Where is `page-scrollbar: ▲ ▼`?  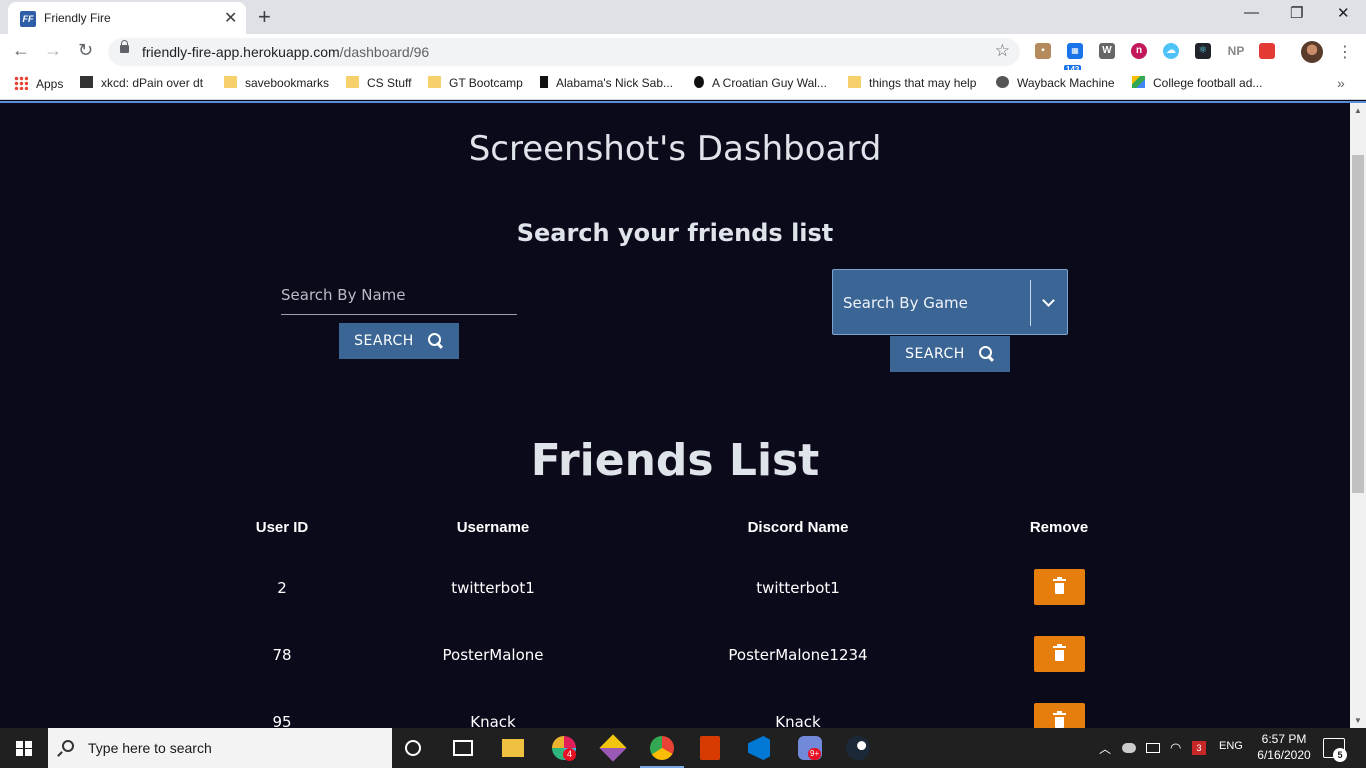 page-scrollbar: ▲ ▼ is located at coordinates (1358, 415).